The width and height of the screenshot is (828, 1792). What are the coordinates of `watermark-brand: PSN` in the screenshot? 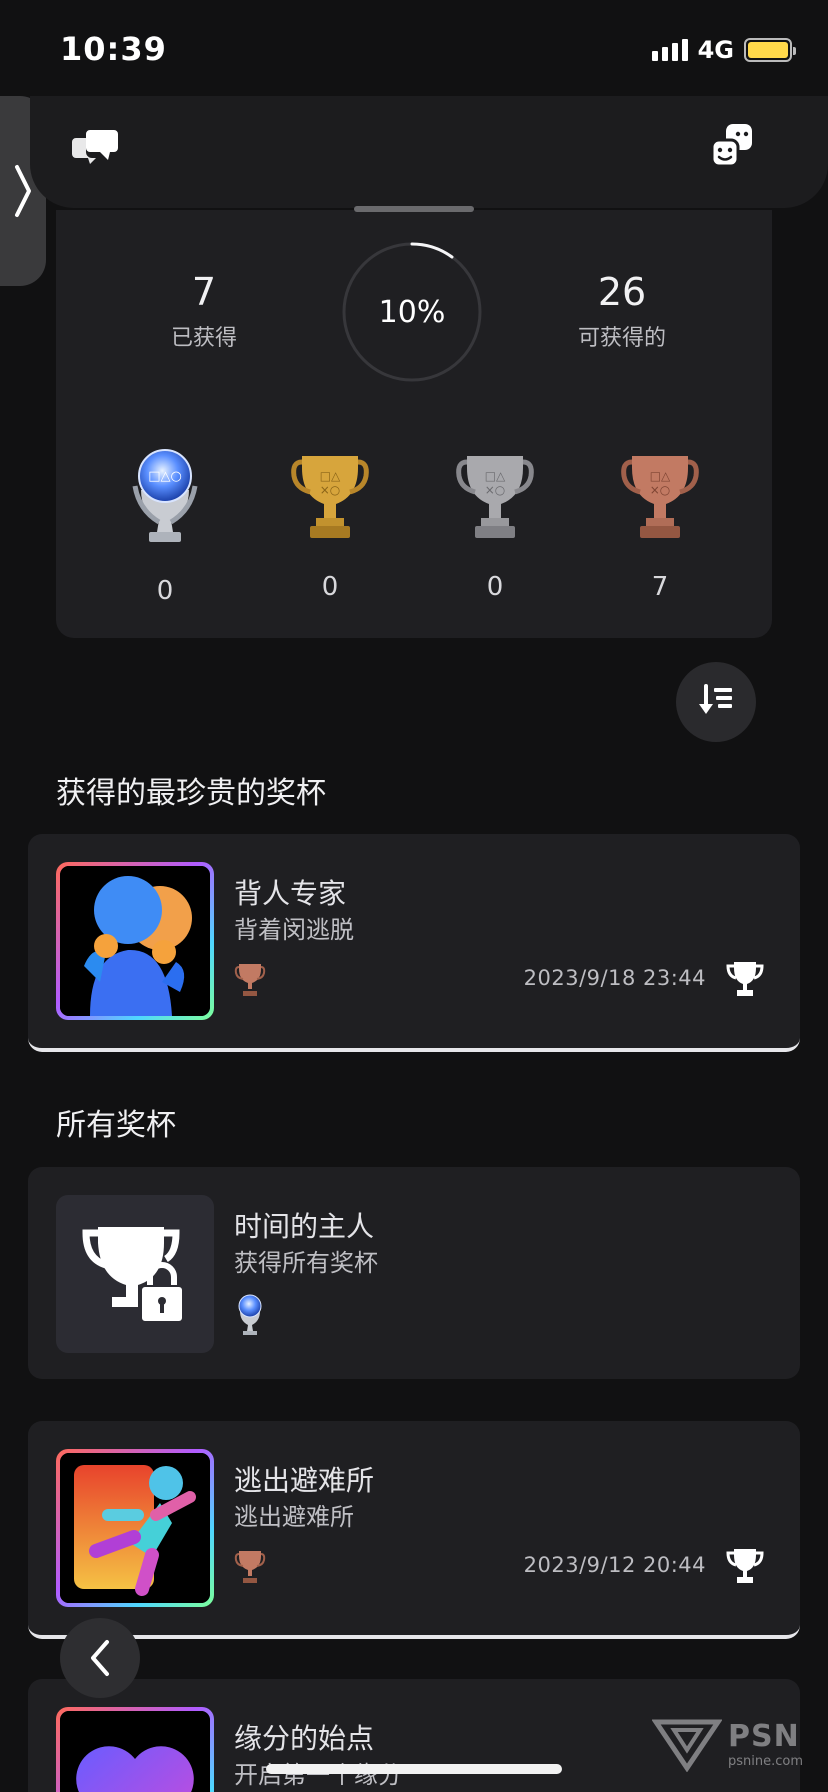 It's located at (764, 1736).